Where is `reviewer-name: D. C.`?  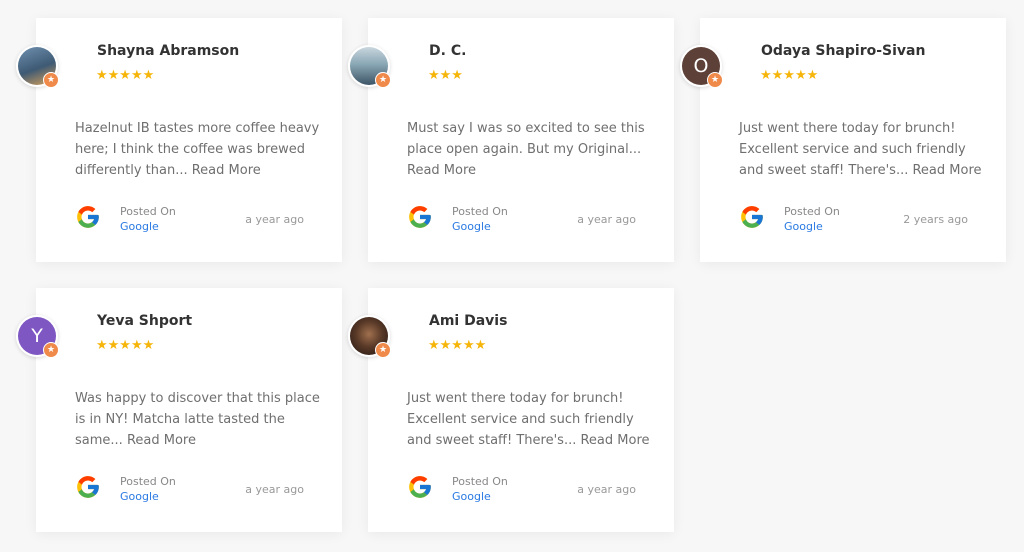
reviewer-name: D. C. is located at coordinates (447, 51).